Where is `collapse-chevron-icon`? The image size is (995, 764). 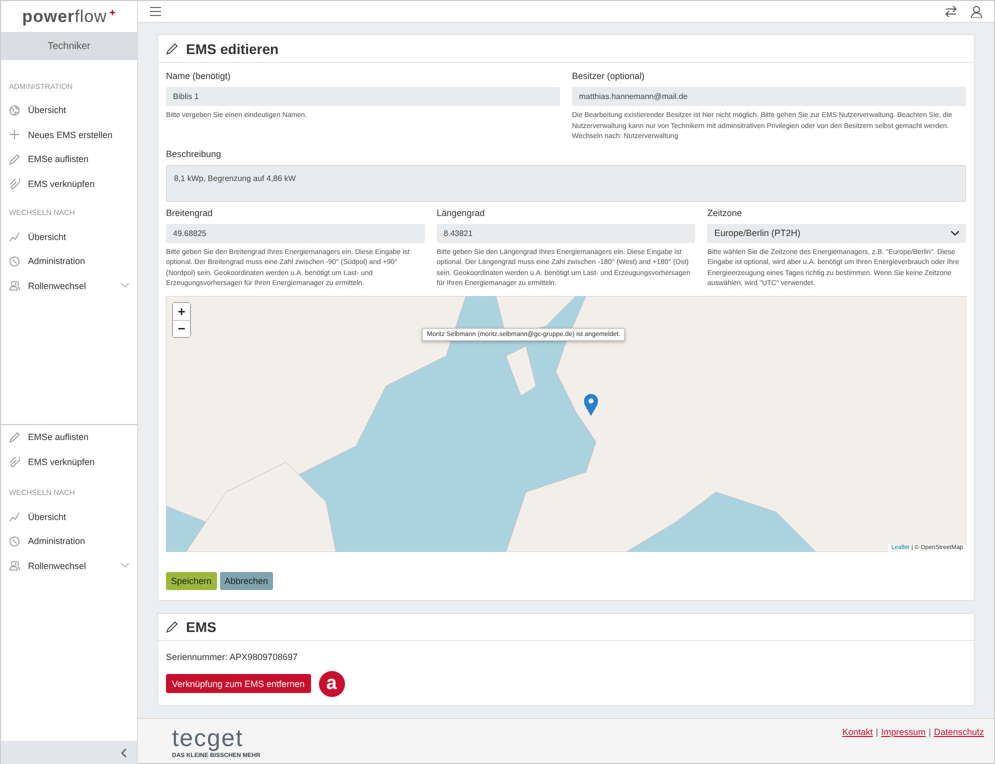 collapse-chevron-icon is located at coordinates (124, 753).